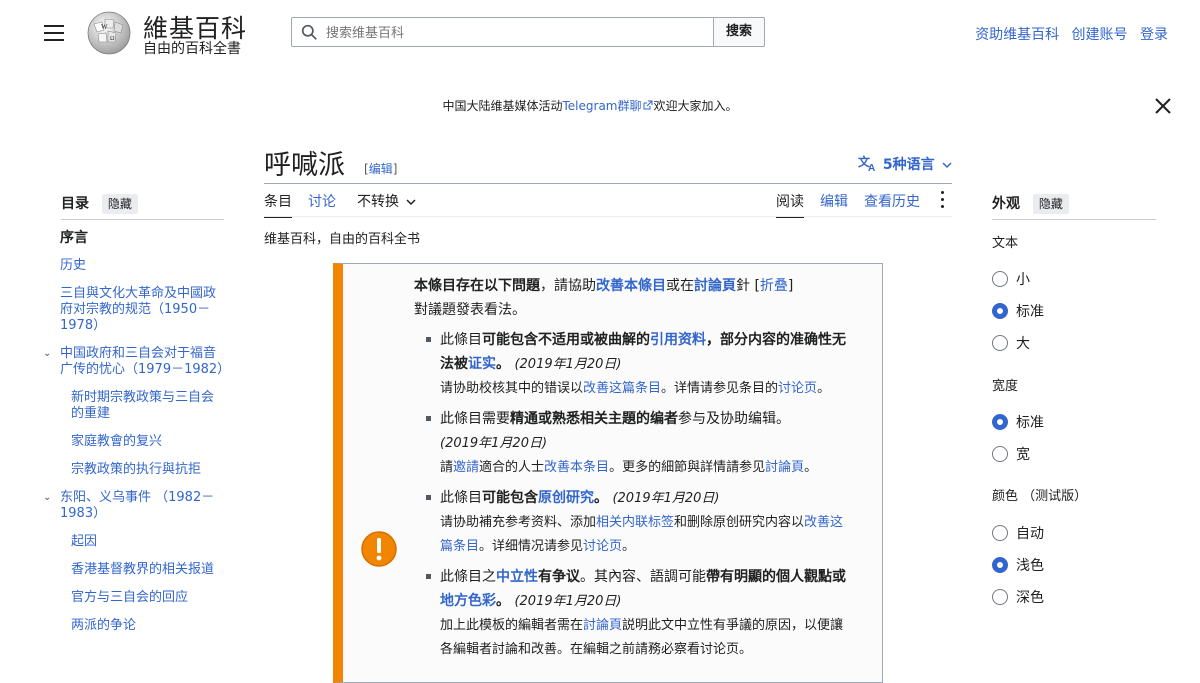  Describe the element at coordinates (566, 498) in the screenshot. I see `original-research-link: 原创研究` at that location.